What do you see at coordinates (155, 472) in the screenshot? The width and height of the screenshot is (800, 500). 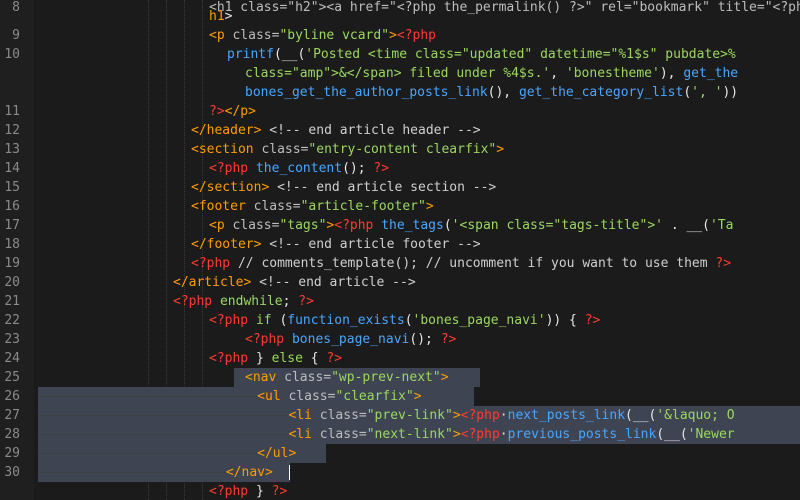 I see `code-text: ————————————————————————</nav>` at bounding box center [155, 472].